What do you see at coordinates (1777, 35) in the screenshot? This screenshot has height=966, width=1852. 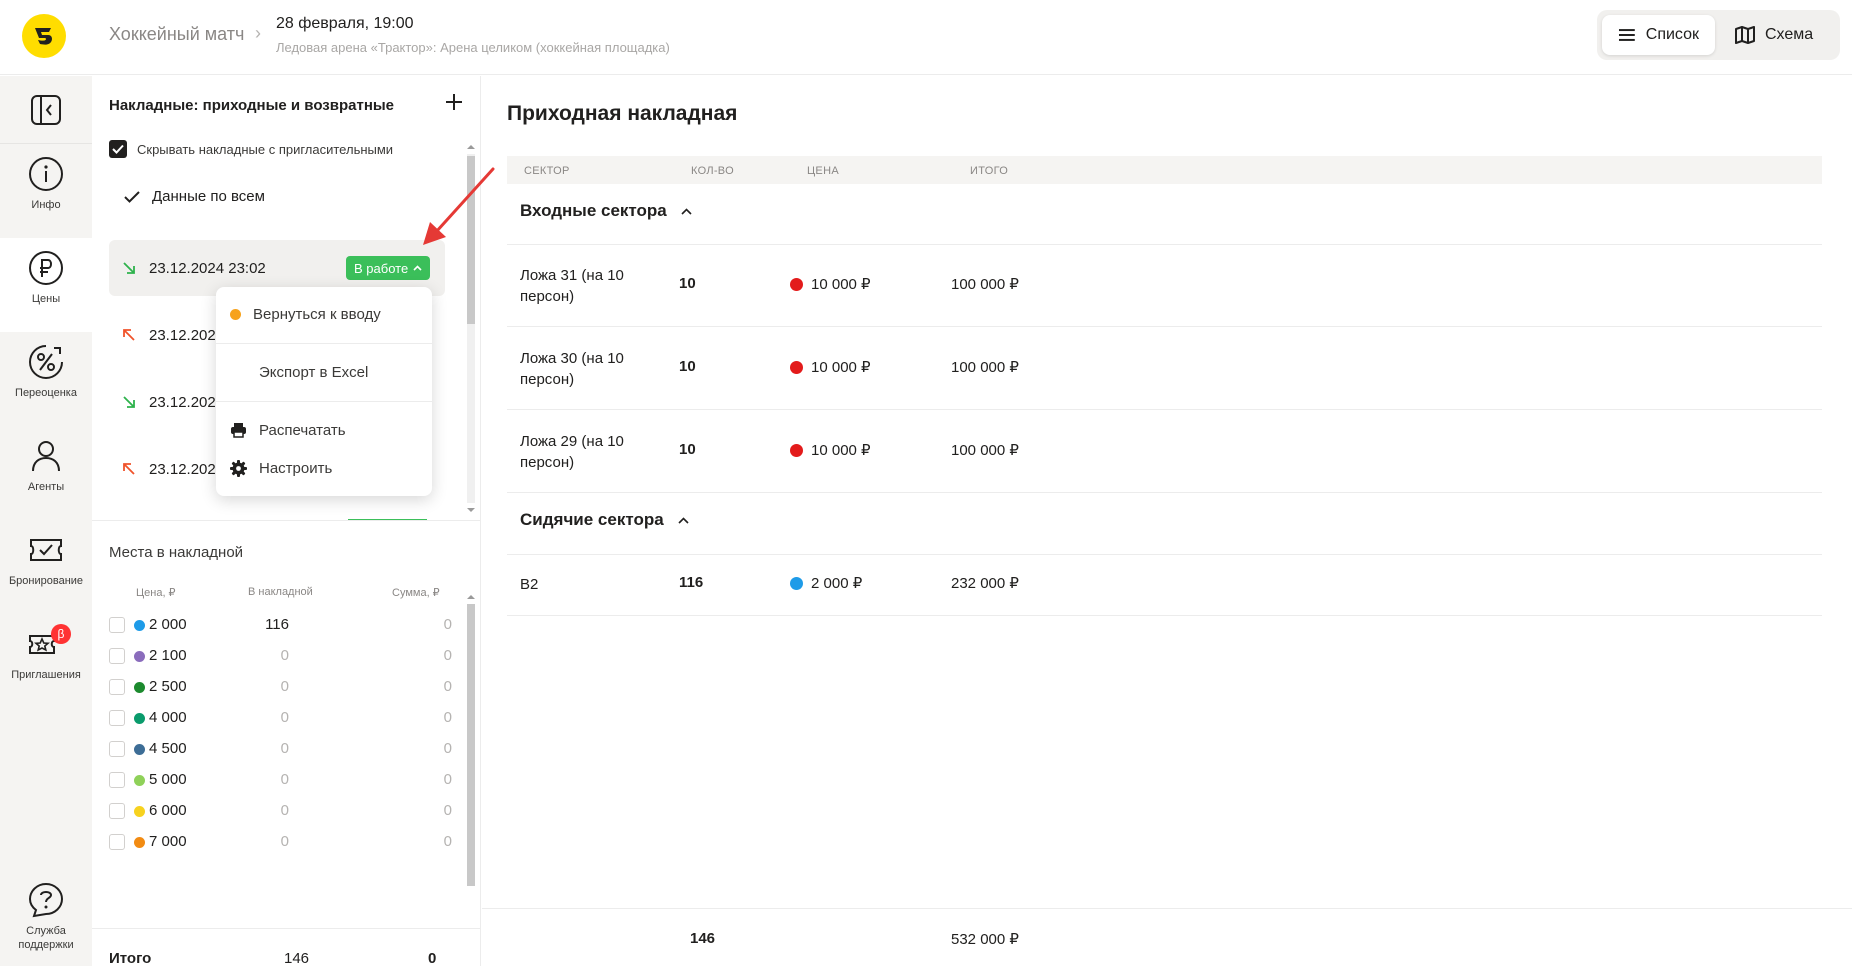 I see `view-map-button: Схема` at bounding box center [1777, 35].